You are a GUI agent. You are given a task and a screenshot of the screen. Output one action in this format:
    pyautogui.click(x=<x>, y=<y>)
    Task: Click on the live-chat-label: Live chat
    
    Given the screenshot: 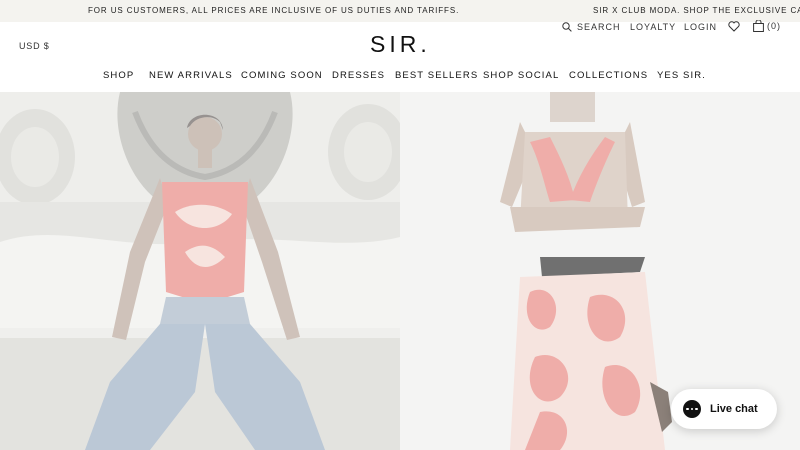 What is the action you would take?
    pyautogui.click(x=734, y=409)
    